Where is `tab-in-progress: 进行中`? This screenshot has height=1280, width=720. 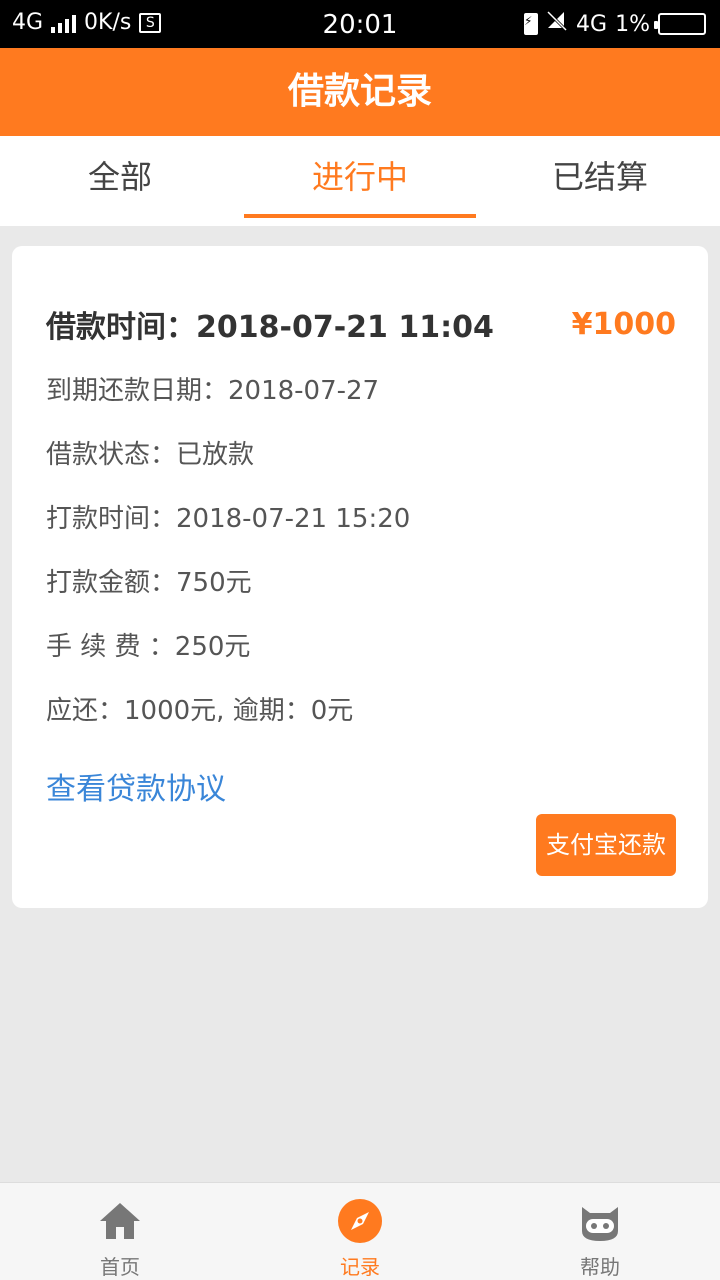
tab-in-progress: 进行中 is located at coordinates (360, 181).